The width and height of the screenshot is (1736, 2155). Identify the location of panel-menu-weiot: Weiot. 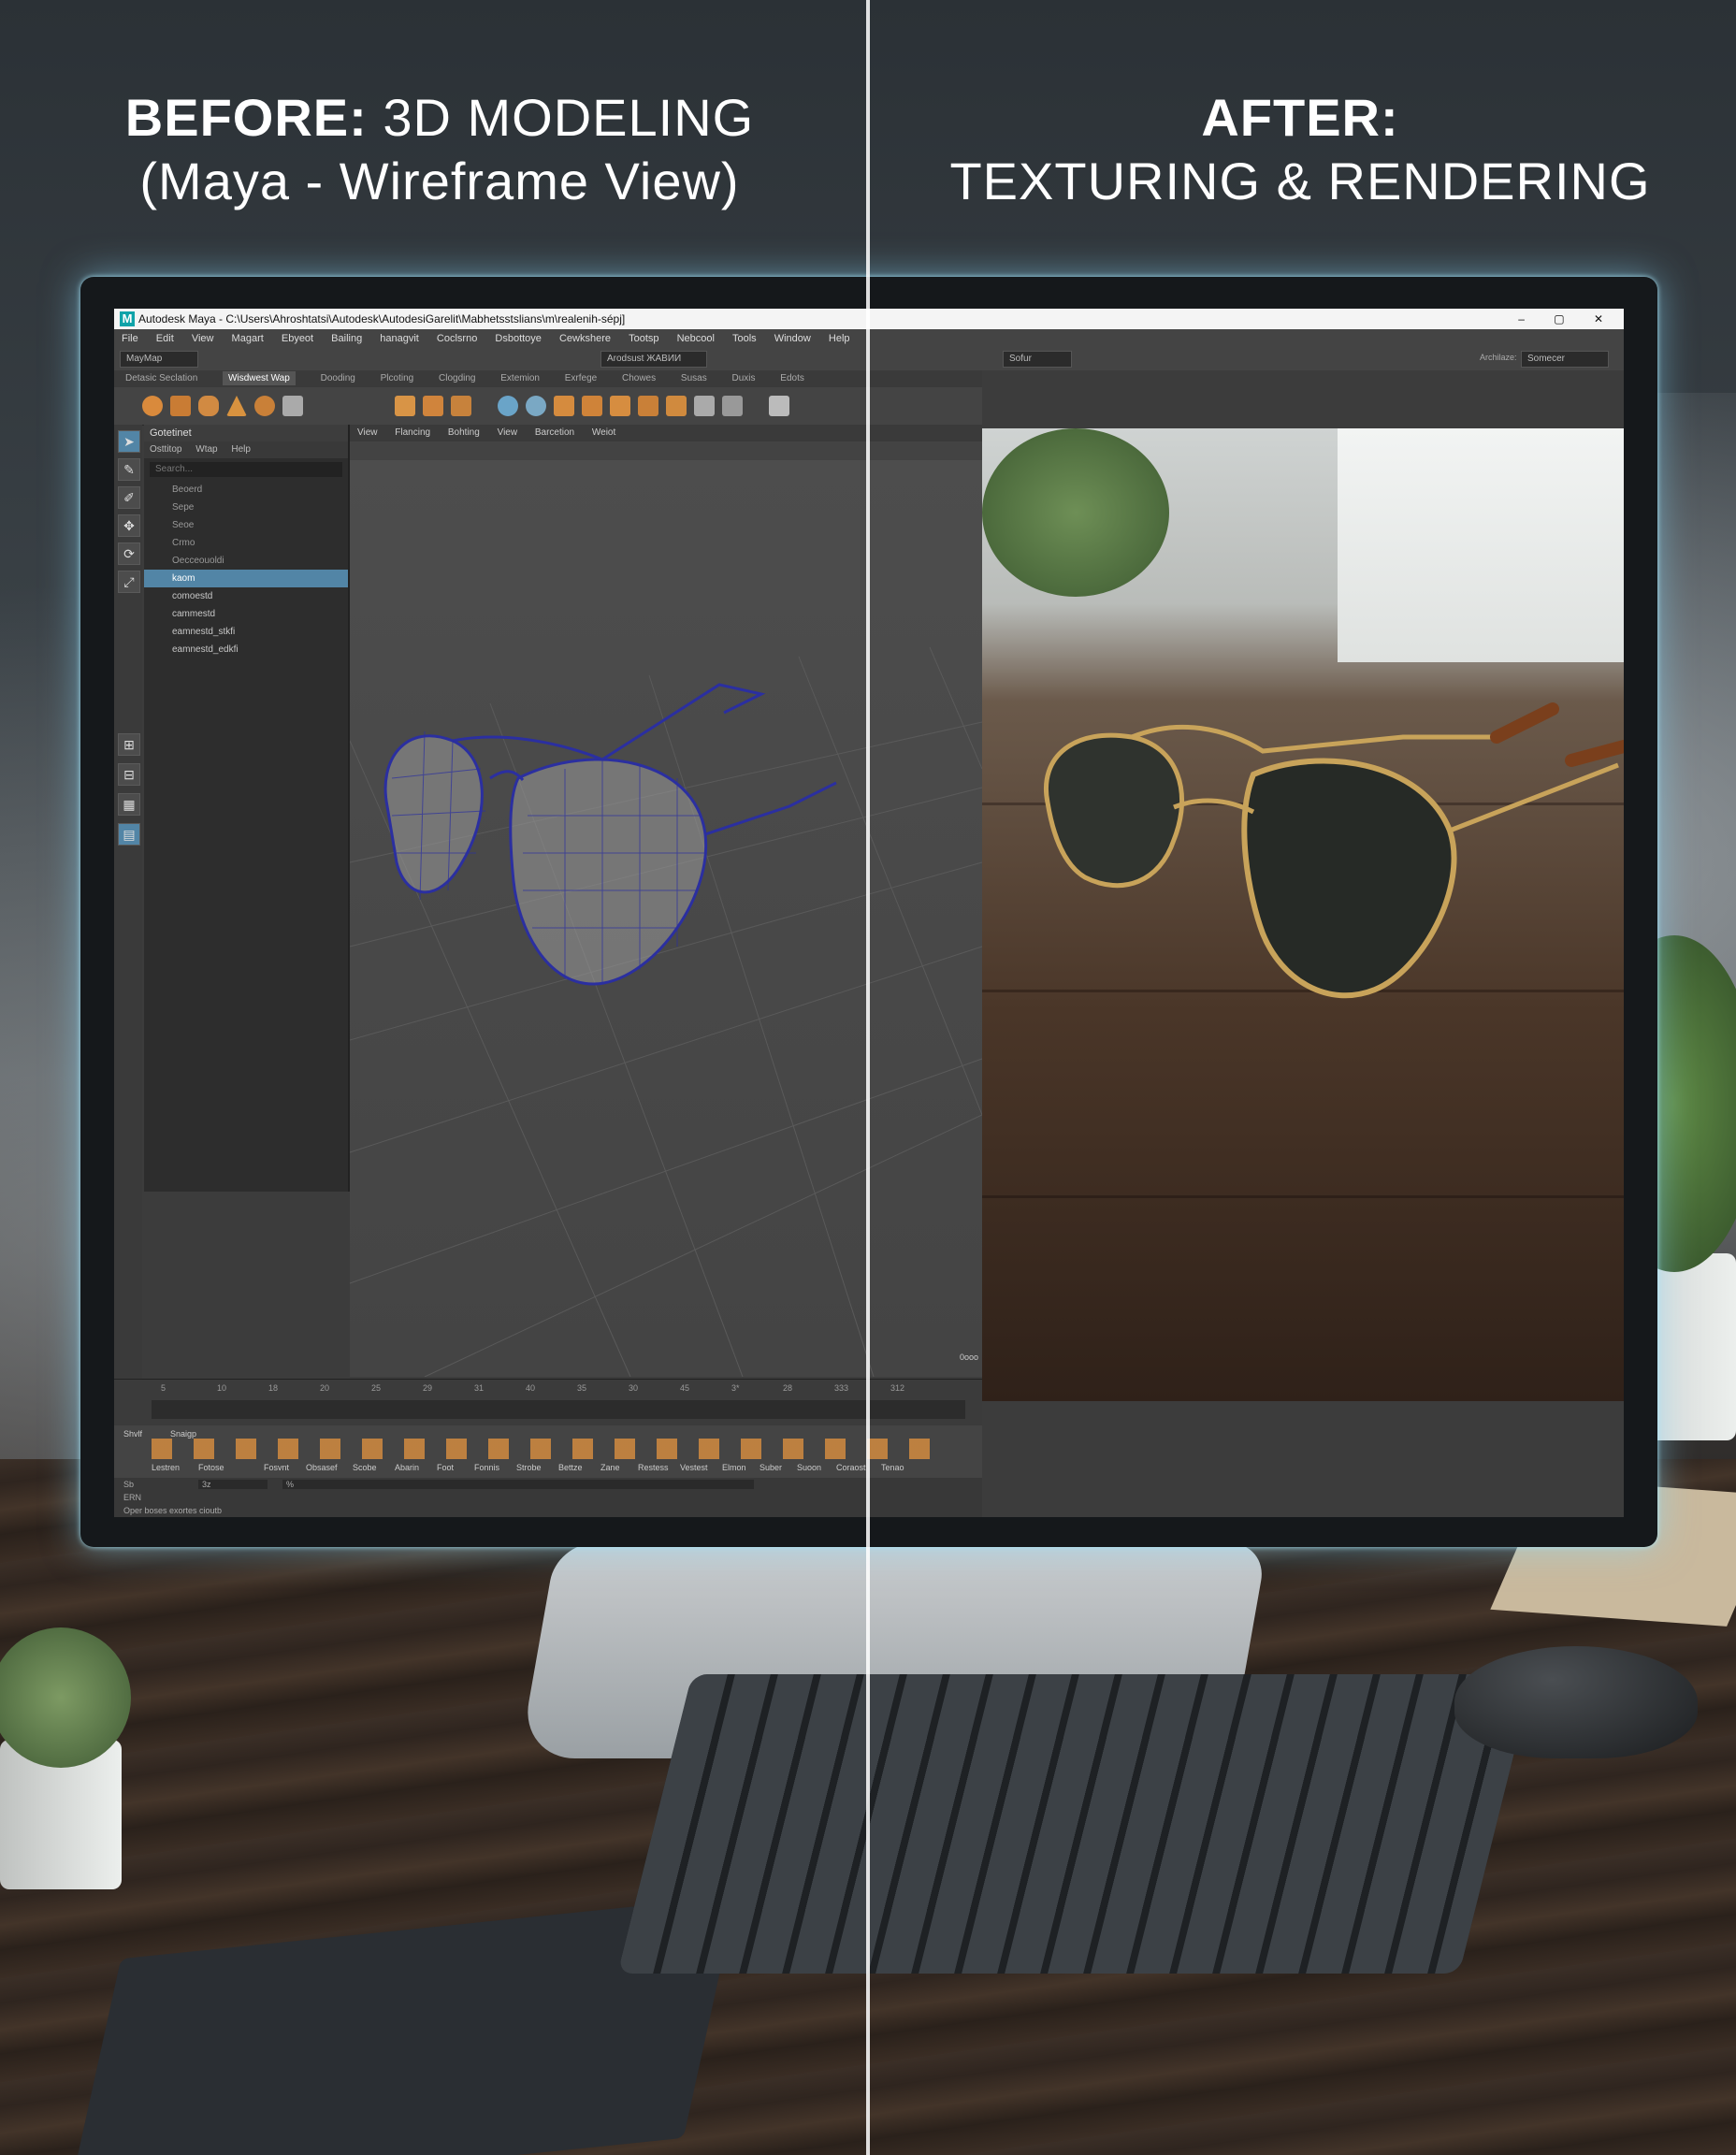
(603, 433).